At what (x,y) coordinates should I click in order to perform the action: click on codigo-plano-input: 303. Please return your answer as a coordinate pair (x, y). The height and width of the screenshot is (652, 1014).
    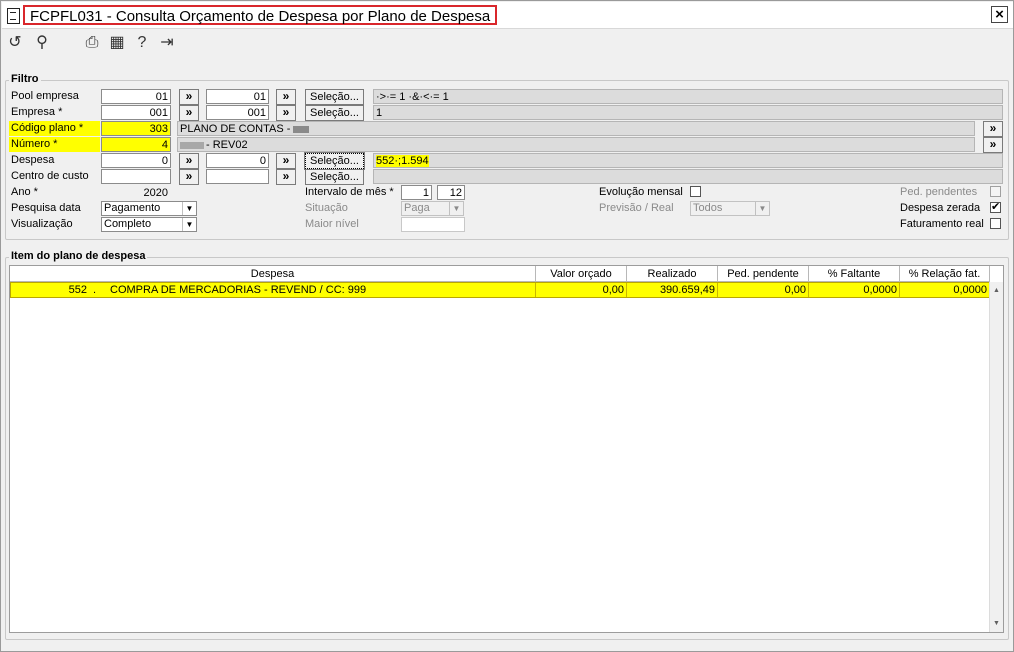
    Looking at the image, I should click on (136, 128).